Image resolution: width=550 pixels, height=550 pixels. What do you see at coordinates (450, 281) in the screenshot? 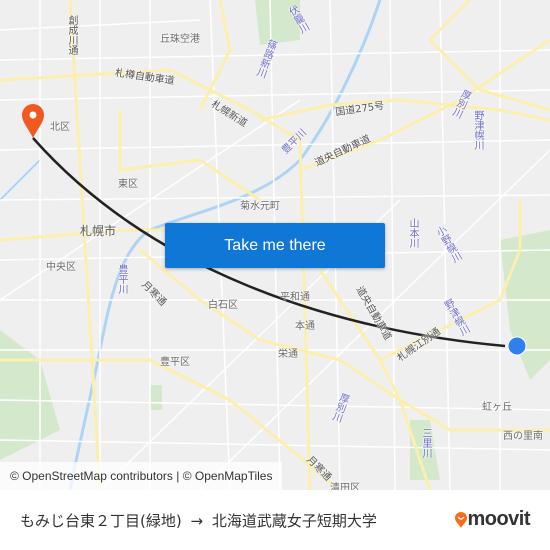
I see `road-atsubetsu` at bounding box center [450, 281].